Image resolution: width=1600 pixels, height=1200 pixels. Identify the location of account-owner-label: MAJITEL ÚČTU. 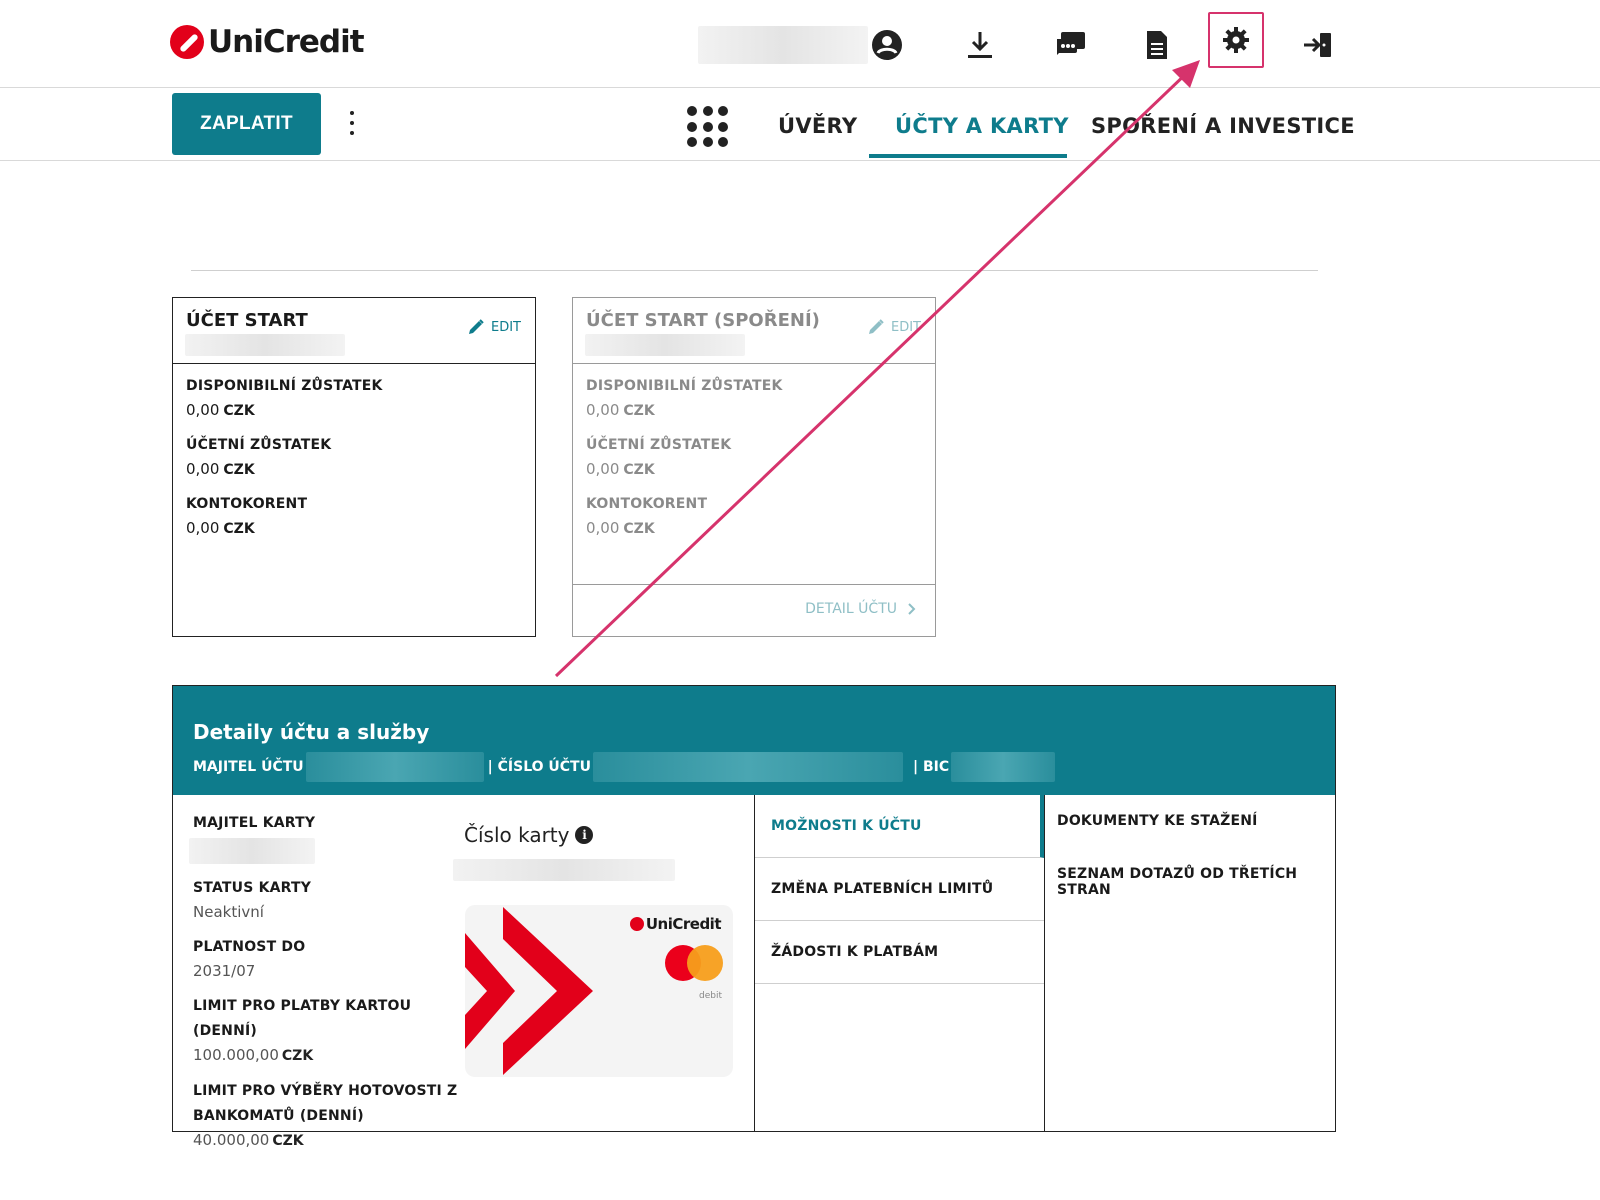
(248, 767).